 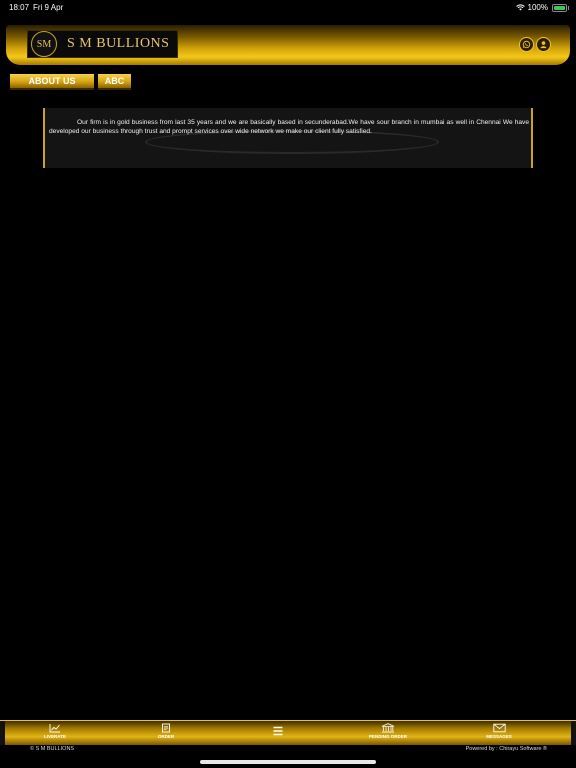 I want to click on bottom-nav: LIVERATE ORDER PENDING ORDER MESSAGES, so click(x=288, y=732).